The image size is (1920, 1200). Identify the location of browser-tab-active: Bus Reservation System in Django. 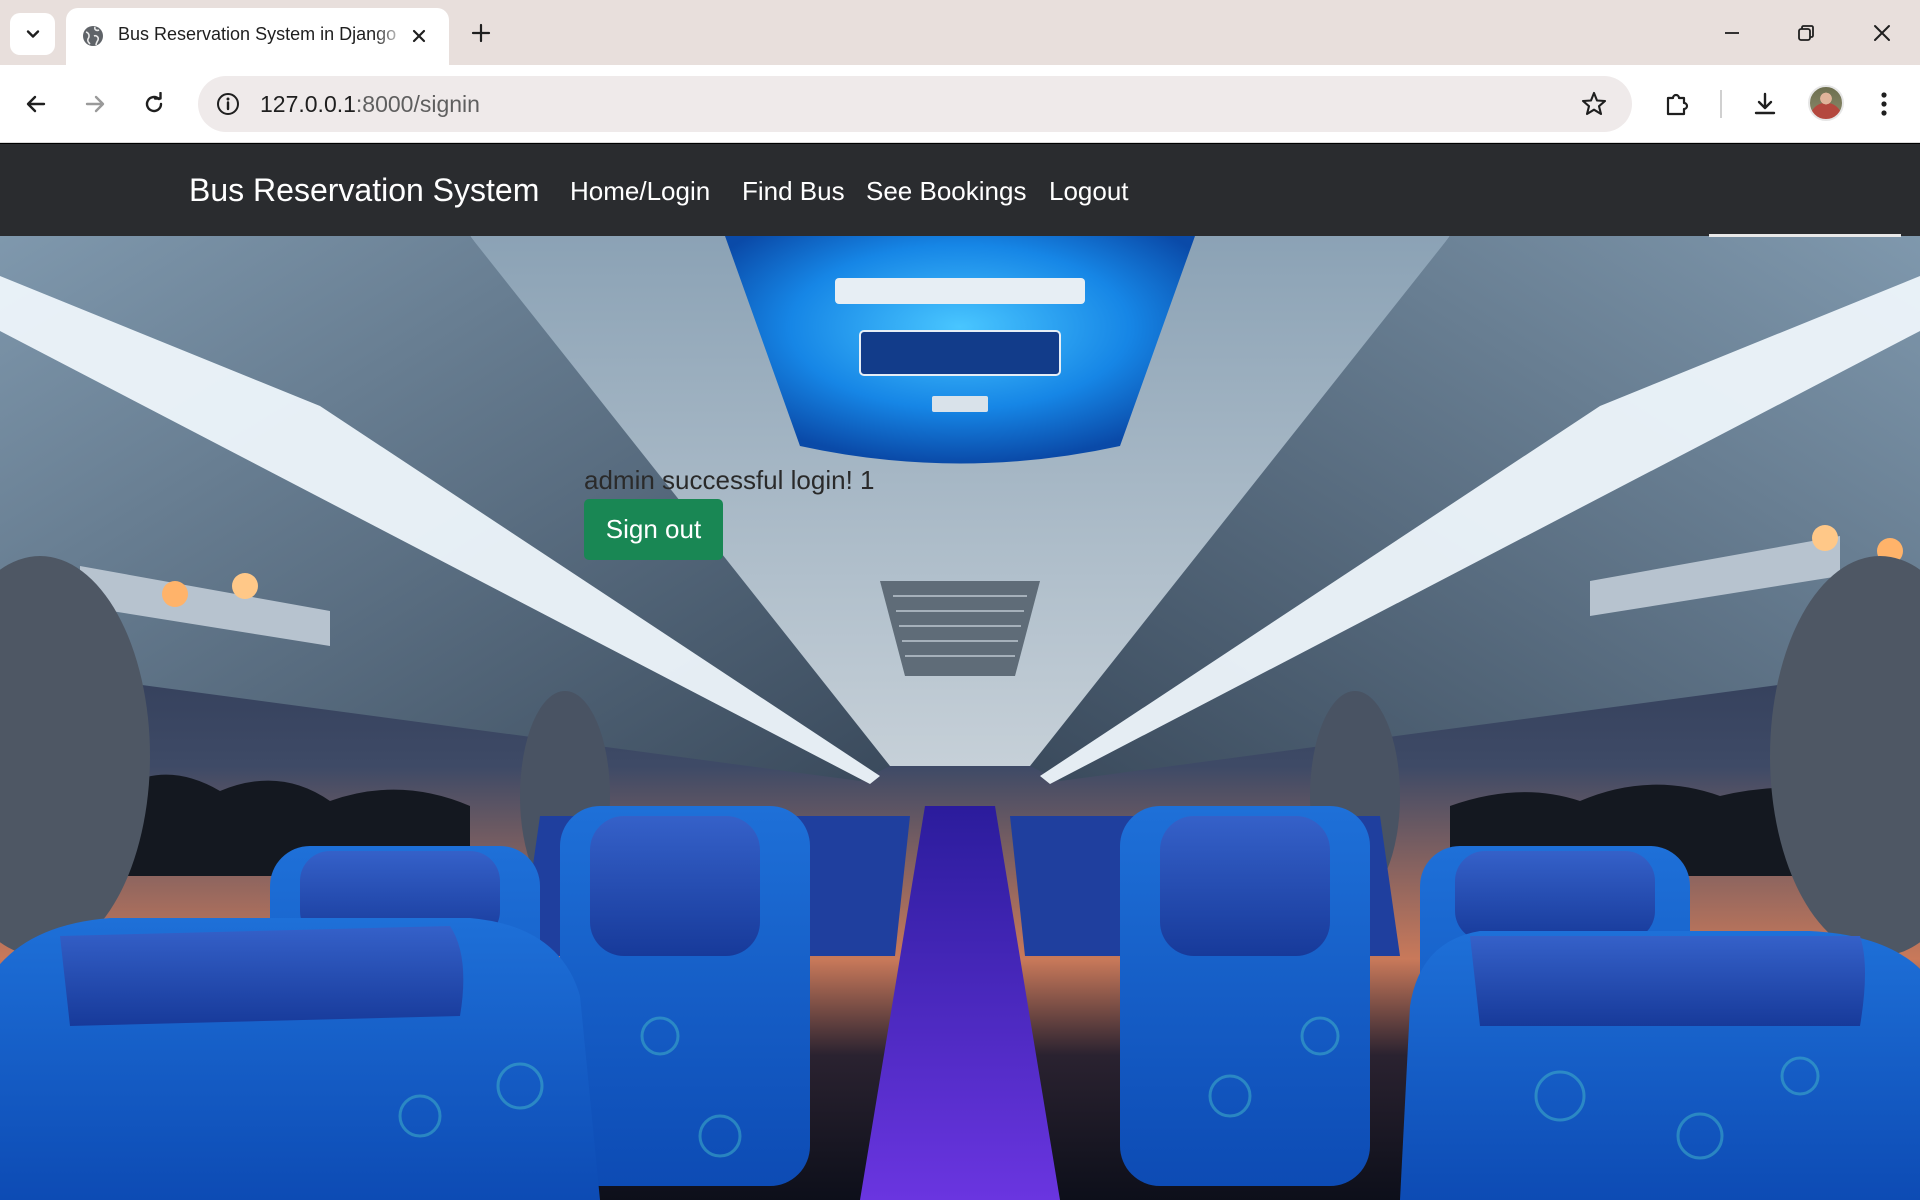
(257, 36).